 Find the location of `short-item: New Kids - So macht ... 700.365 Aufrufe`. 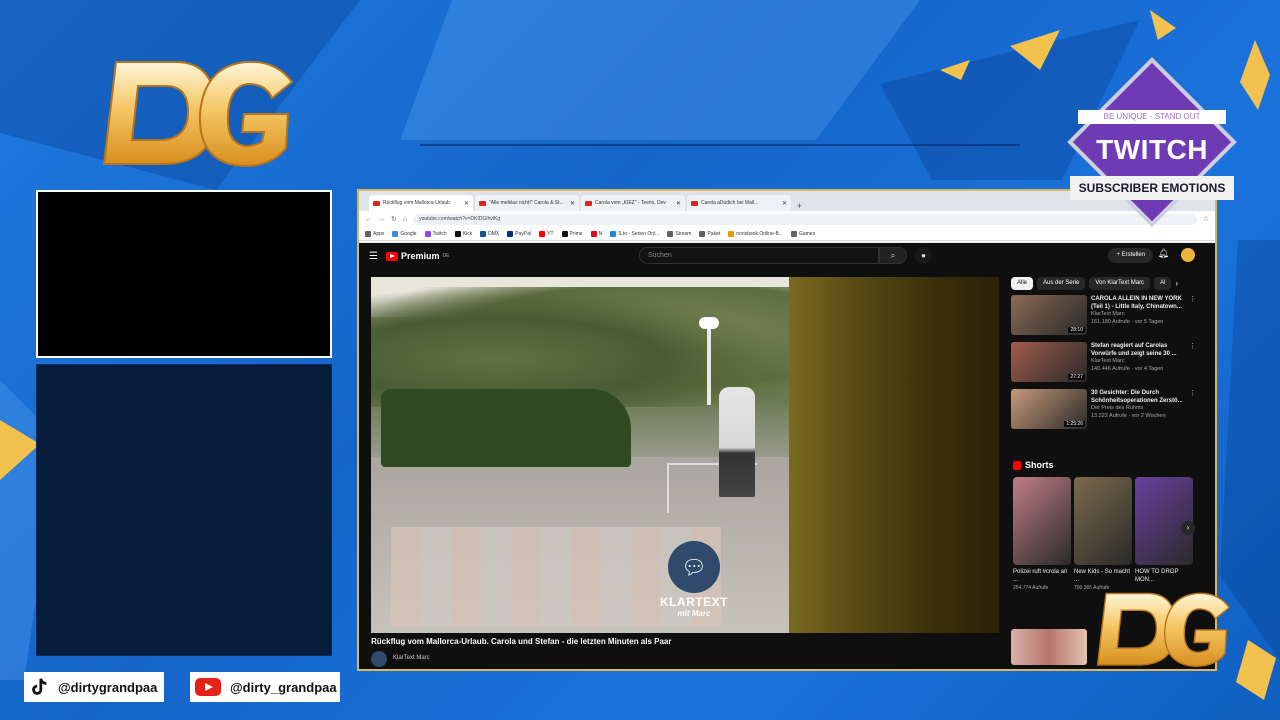

short-item: New Kids - So macht ... 700.365 Aufrufe is located at coordinates (1103, 534).